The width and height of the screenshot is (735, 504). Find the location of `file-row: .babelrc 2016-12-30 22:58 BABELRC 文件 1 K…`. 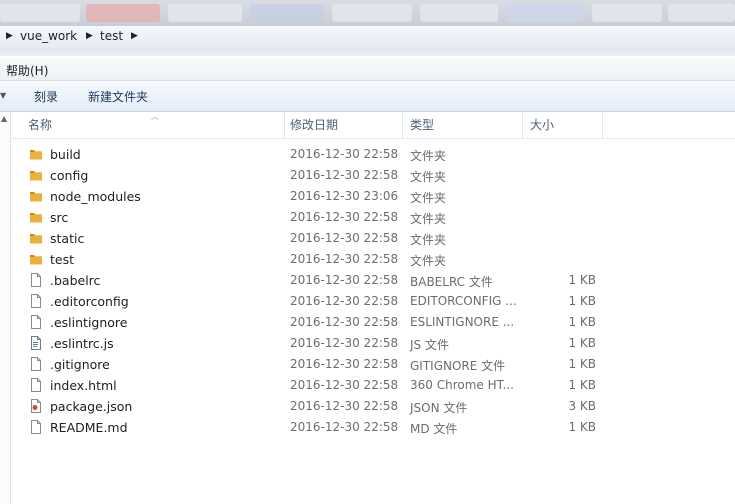

file-row: .babelrc 2016-12-30 22:58 BABELRC 文件 1 K… is located at coordinates (319, 280).